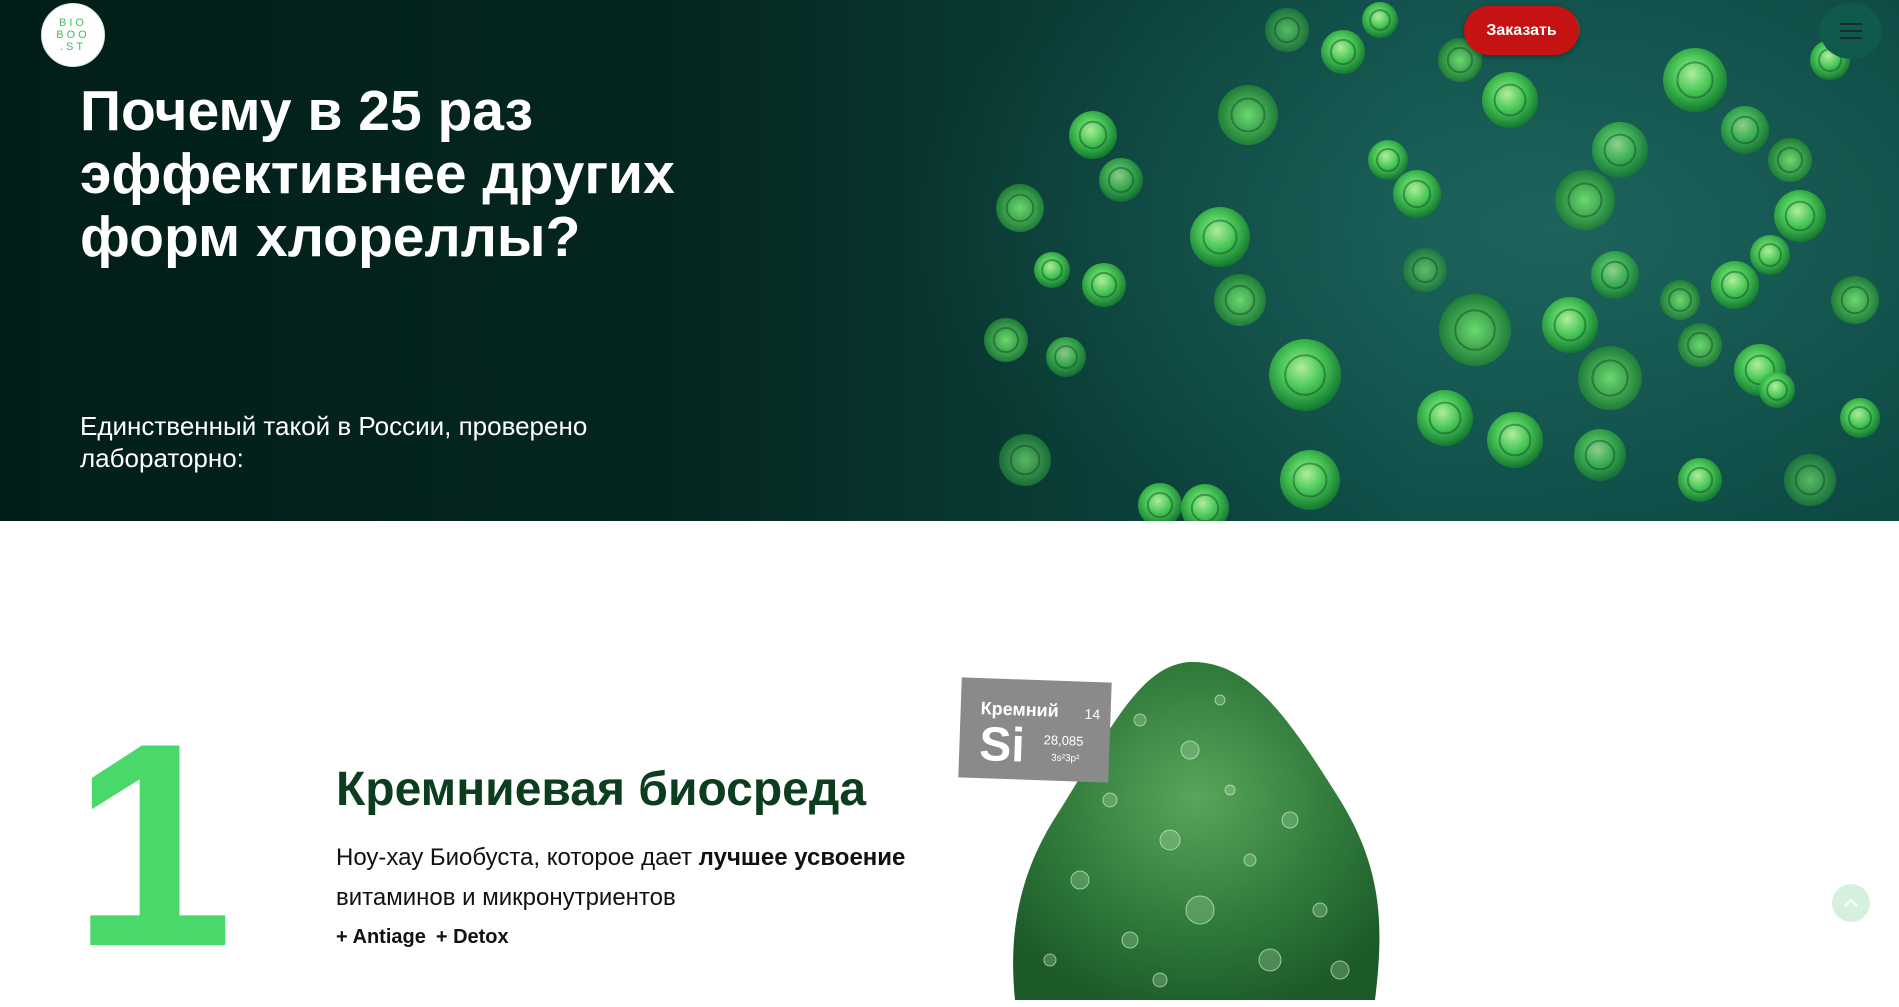 This screenshot has width=1899, height=1007. Describe the element at coordinates (1002, 745) in the screenshot. I see `element-symbol: Si` at that location.